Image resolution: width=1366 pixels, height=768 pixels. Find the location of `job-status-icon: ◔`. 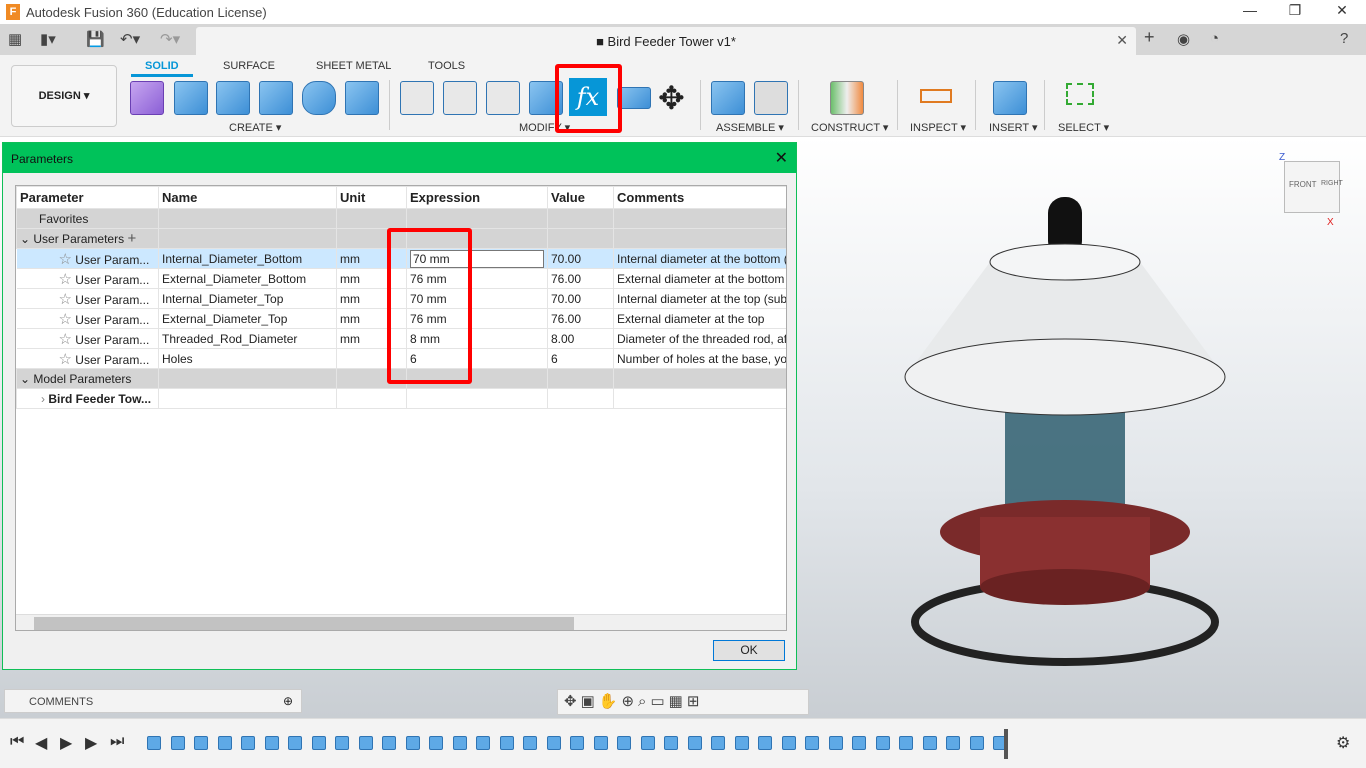

job-status-icon: ◔ is located at coordinates (1214, 38).